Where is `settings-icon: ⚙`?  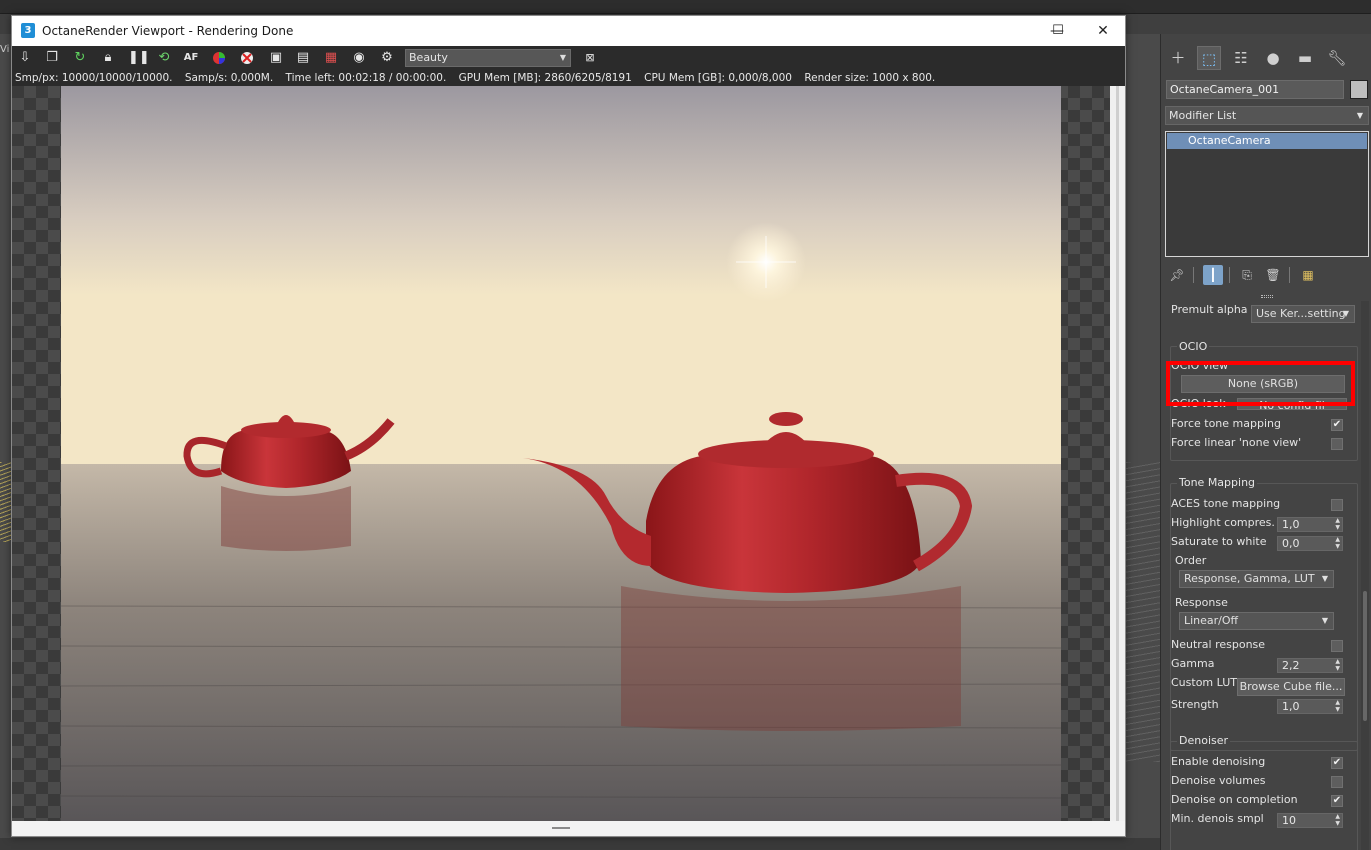 settings-icon: ⚙ is located at coordinates (387, 58).